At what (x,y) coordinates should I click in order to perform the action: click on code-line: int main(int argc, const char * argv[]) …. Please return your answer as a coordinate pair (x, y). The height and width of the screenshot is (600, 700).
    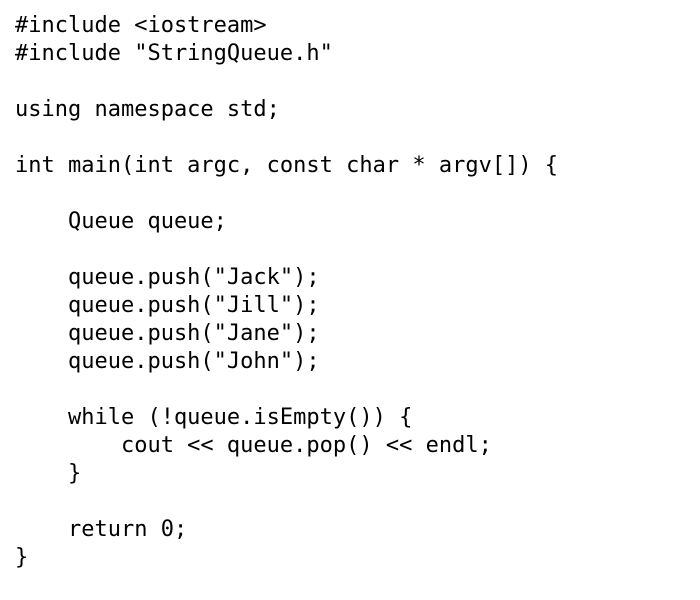
    Looking at the image, I should click on (287, 165).